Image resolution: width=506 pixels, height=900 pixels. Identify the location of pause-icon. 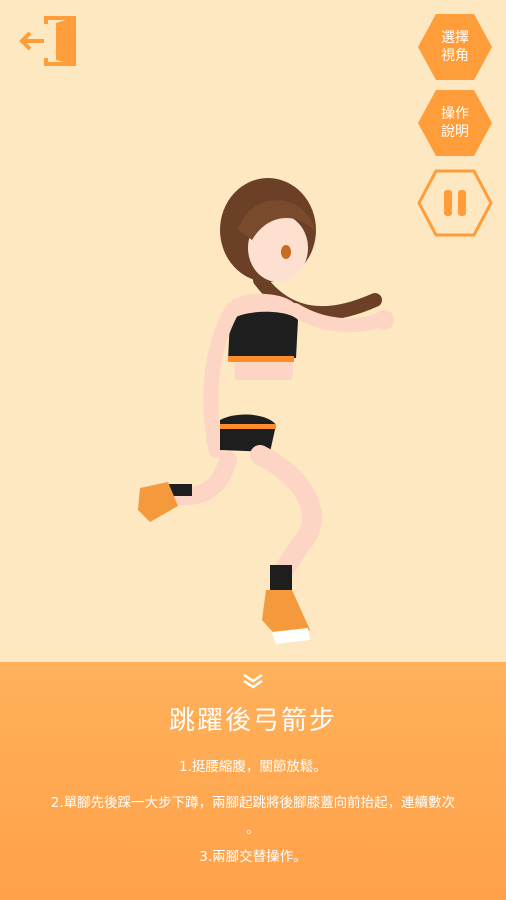
(455, 203).